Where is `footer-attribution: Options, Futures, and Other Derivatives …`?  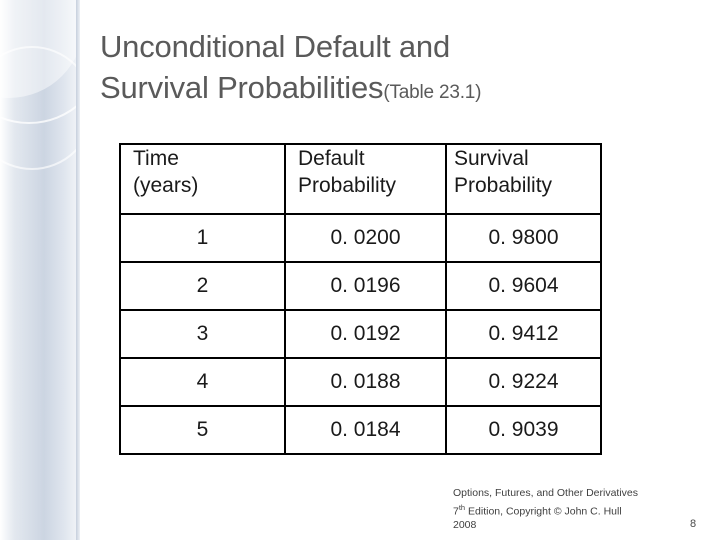 footer-attribution: Options, Futures, and Other Derivatives … is located at coordinates (578, 509).